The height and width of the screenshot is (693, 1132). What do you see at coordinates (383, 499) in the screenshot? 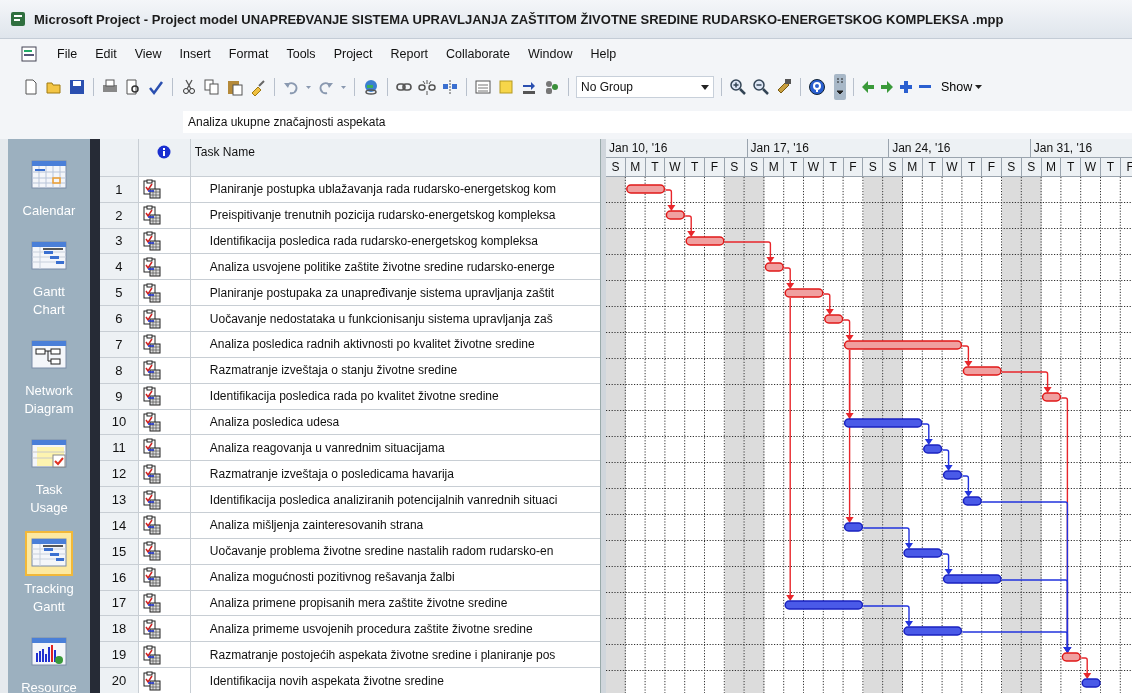
I see `task-name: Identifikacija posledica analiziranih potencijalnih vanrednih situaci` at bounding box center [383, 499].